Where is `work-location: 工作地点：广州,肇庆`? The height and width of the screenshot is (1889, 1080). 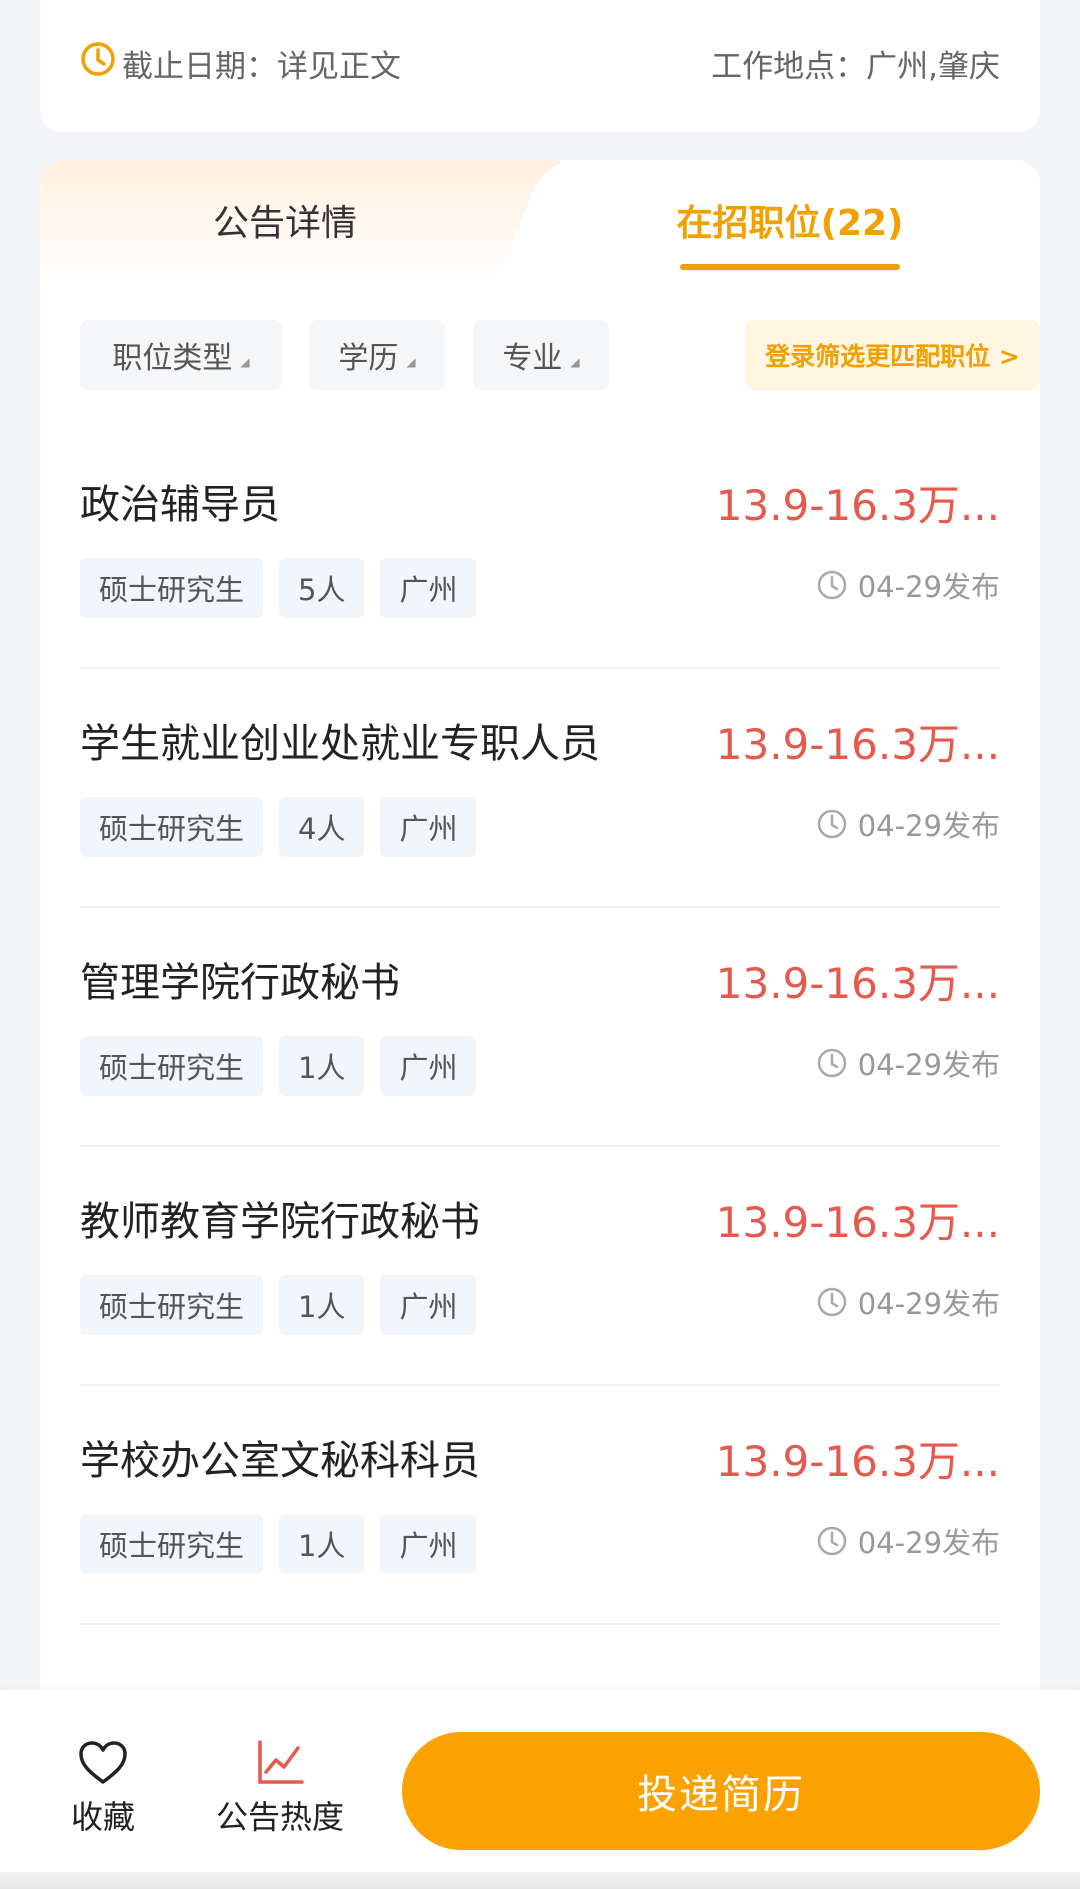 work-location: 工作地点：广州,肇庆 is located at coordinates (855, 66).